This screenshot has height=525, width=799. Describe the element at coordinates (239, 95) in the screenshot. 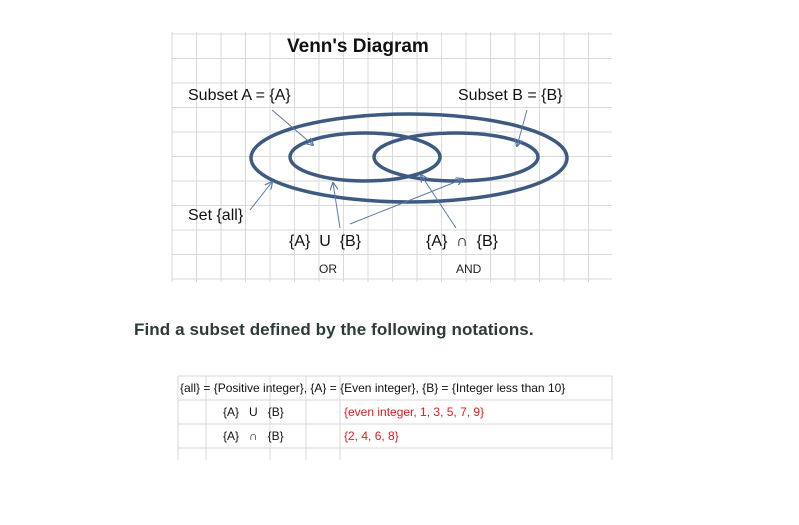

I see `subset-a-label: Subset A = {A}` at that location.